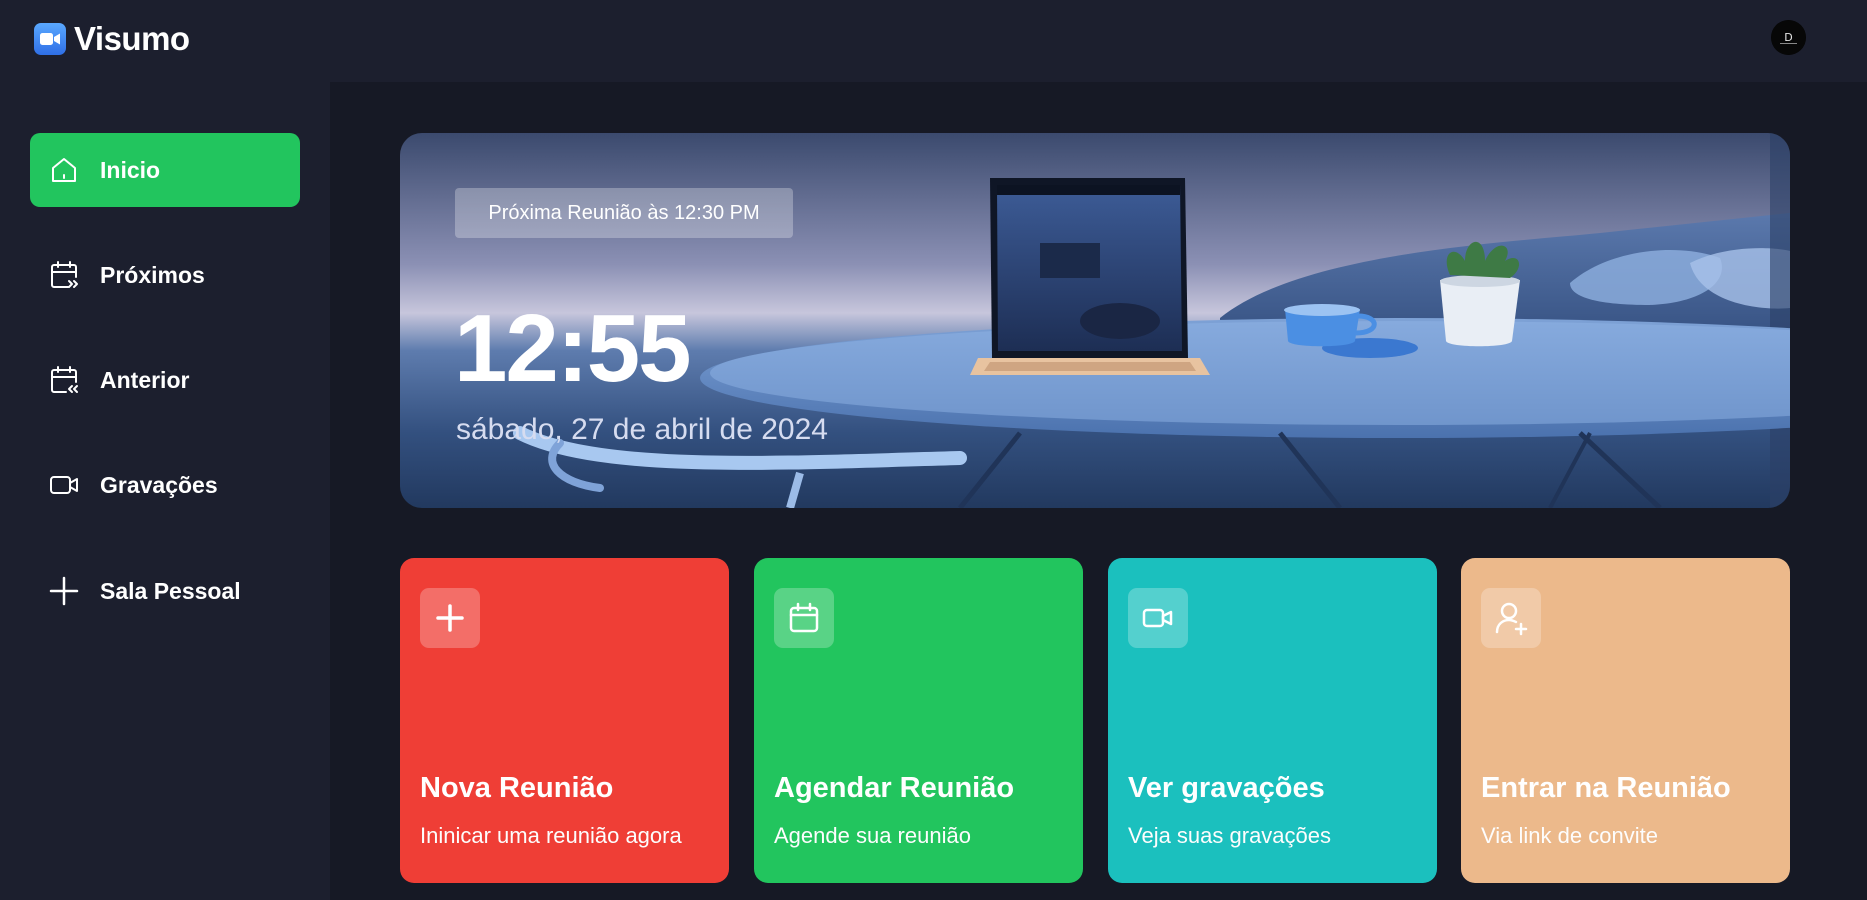  I want to click on sidebar-item-inicio: Inicio, so click(165, 170).